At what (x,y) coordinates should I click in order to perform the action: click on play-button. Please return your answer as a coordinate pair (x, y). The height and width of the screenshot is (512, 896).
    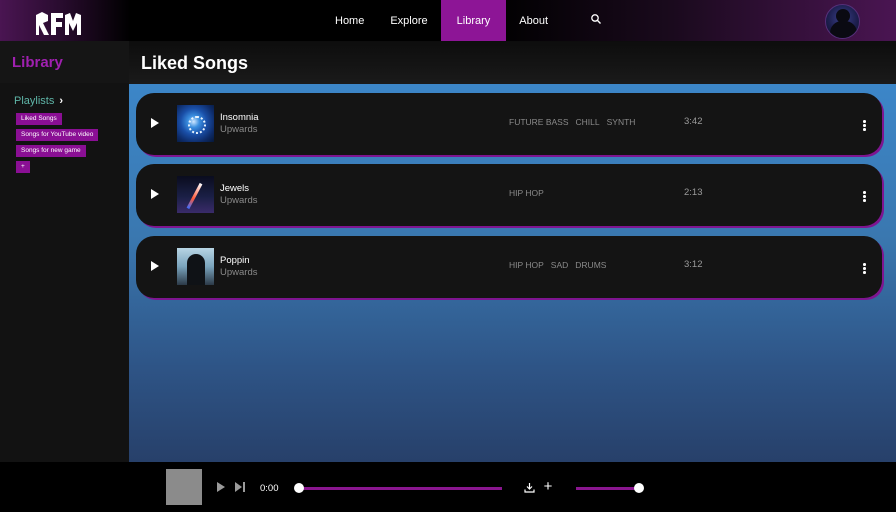
    Looking at the image, I should click on (221, 487).